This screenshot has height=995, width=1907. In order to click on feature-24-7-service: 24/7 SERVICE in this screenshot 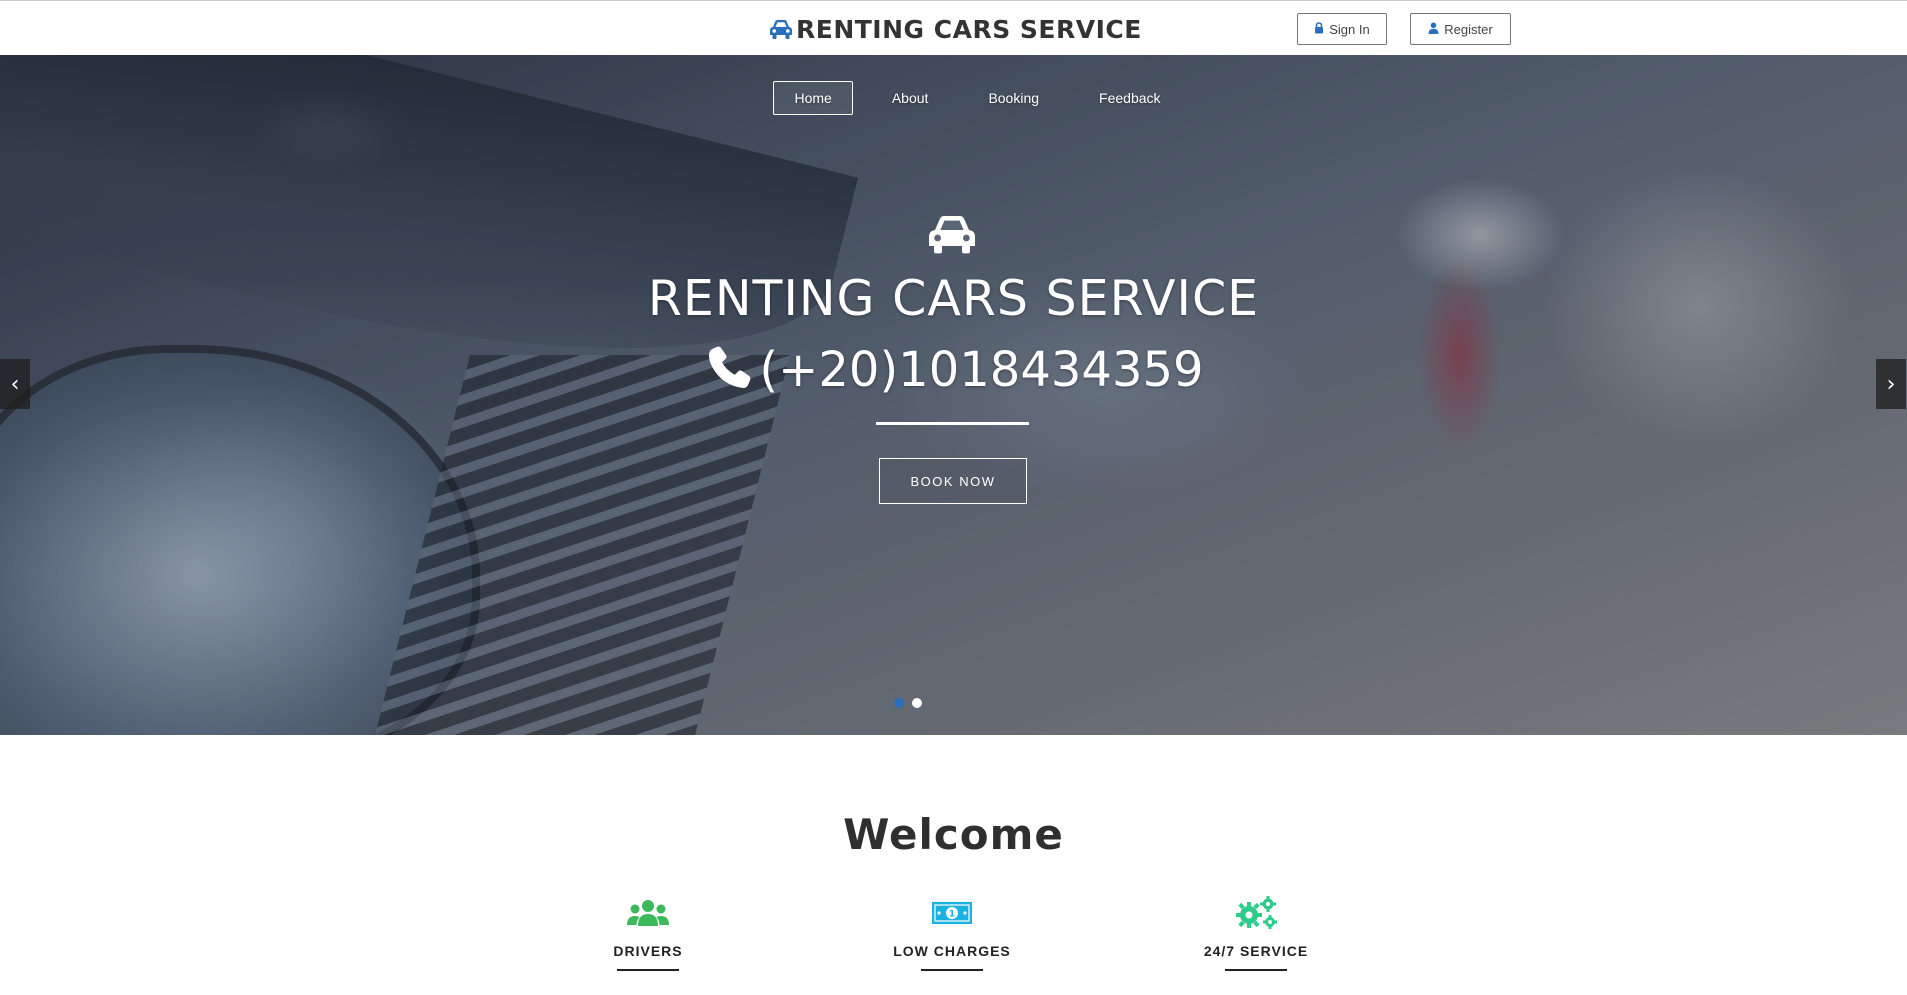, I will do `click(1256, 933)`.